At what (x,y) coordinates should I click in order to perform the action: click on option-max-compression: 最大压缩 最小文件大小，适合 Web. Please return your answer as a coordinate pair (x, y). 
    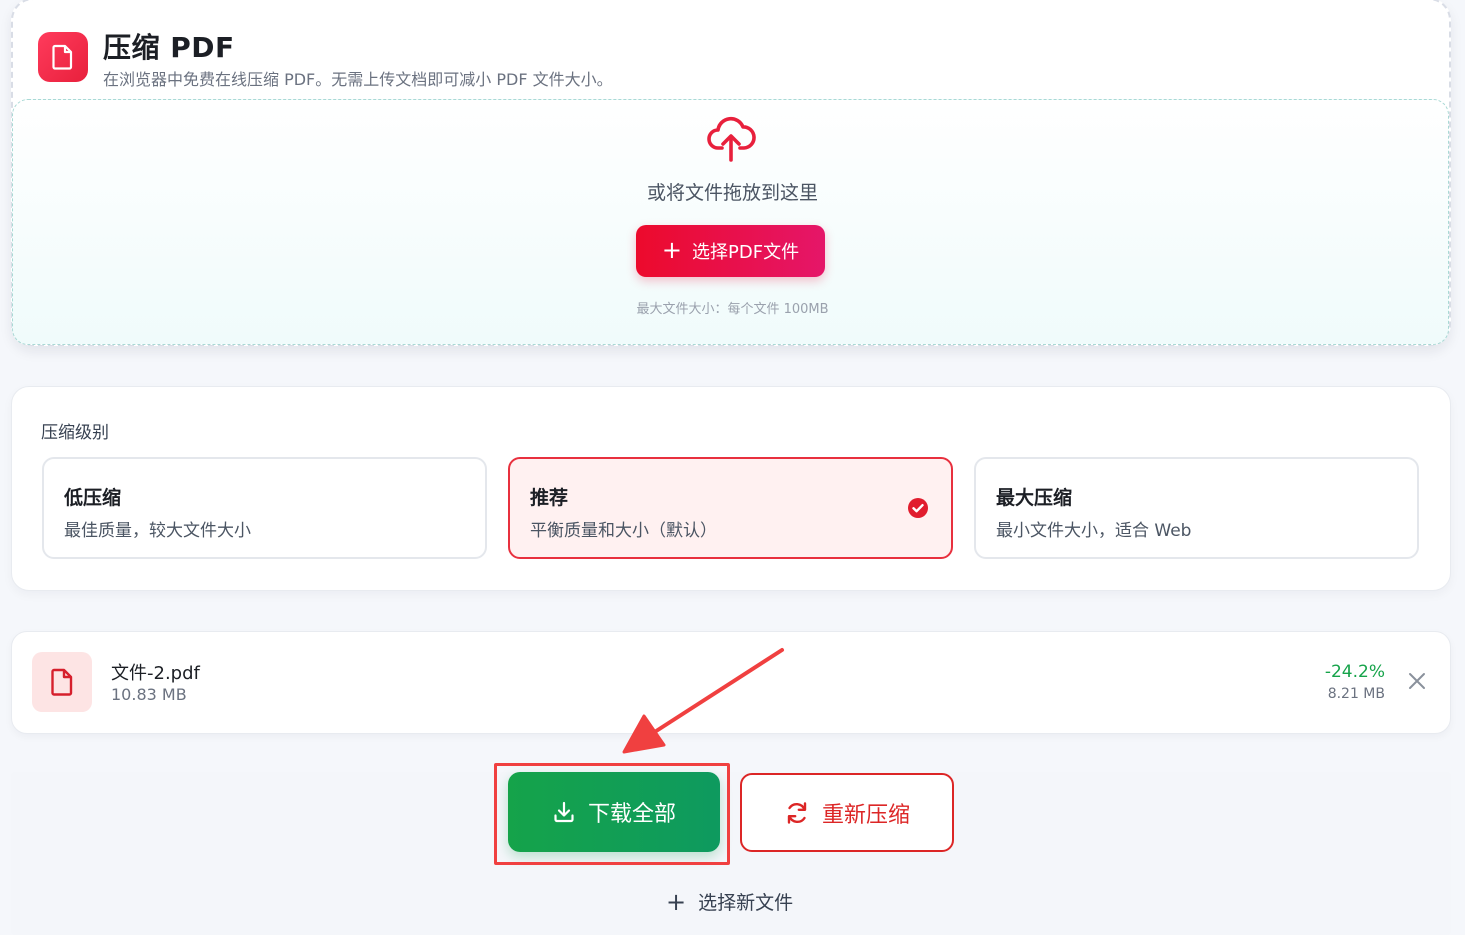
    Looking at the image, I should click on (1196, 508).